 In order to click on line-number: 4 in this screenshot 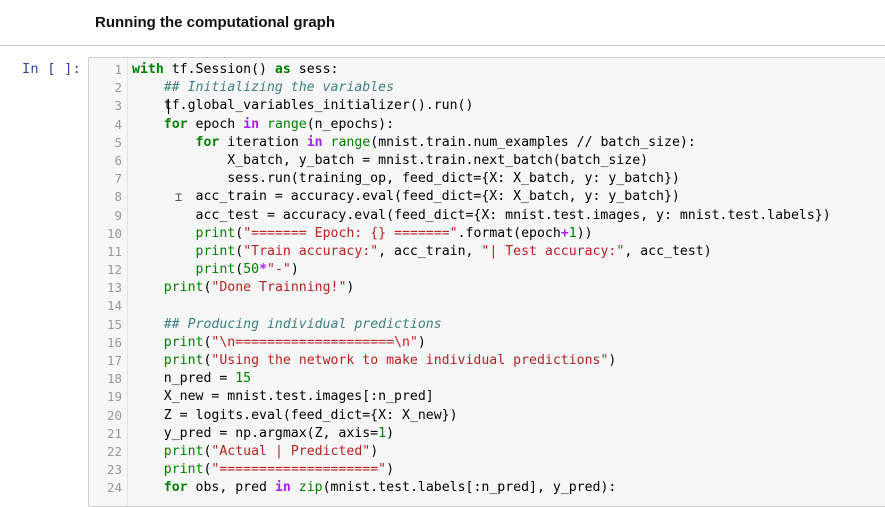, I will do `click(118, 124)`.